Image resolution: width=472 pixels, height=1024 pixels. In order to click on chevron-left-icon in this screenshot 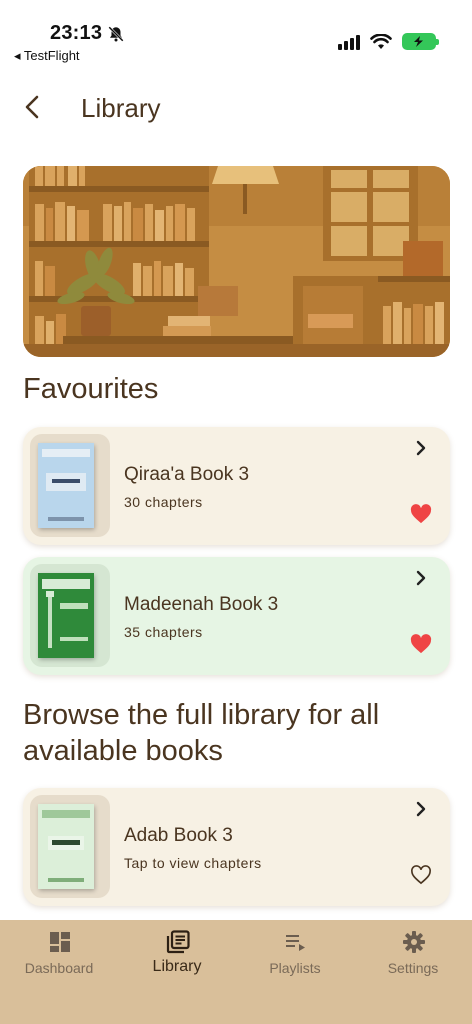, I will do `click(33, 107)`.